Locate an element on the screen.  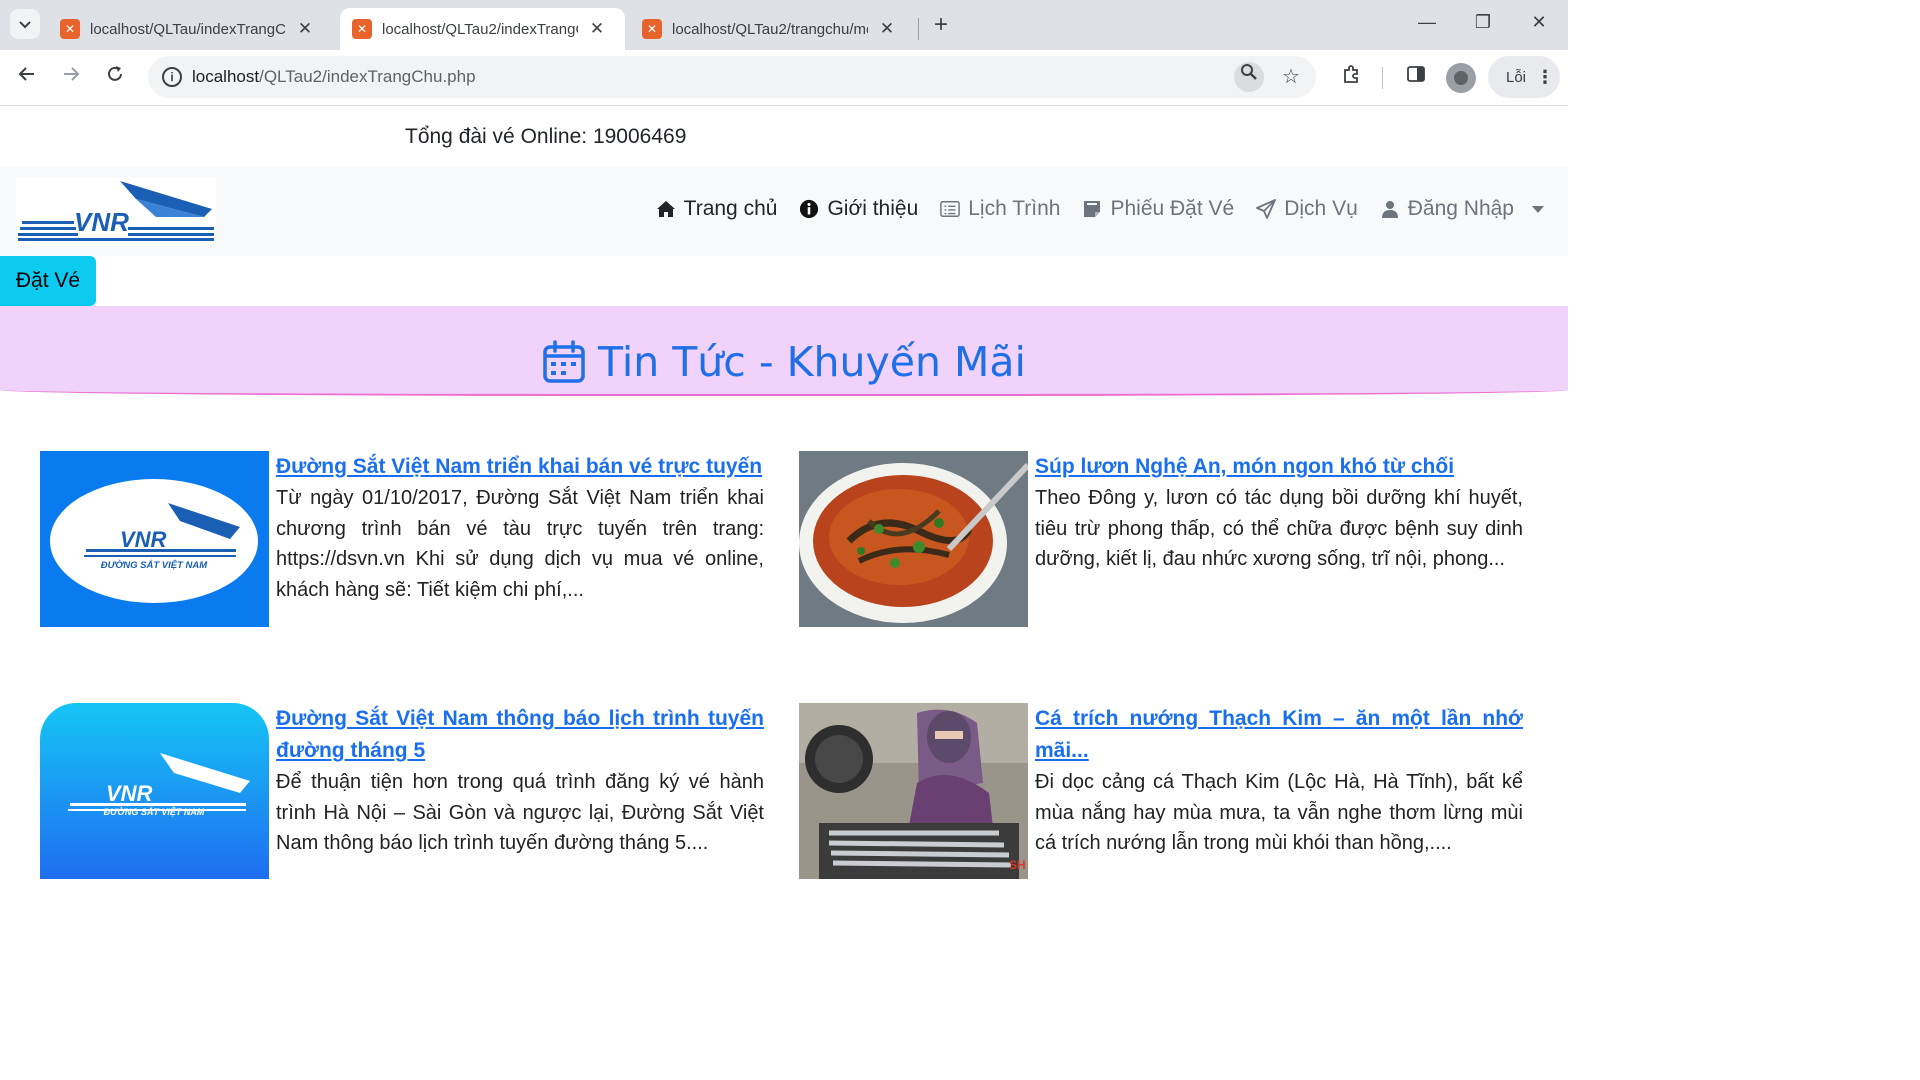
arrow-right-icon is located at coordinates (72, 74).